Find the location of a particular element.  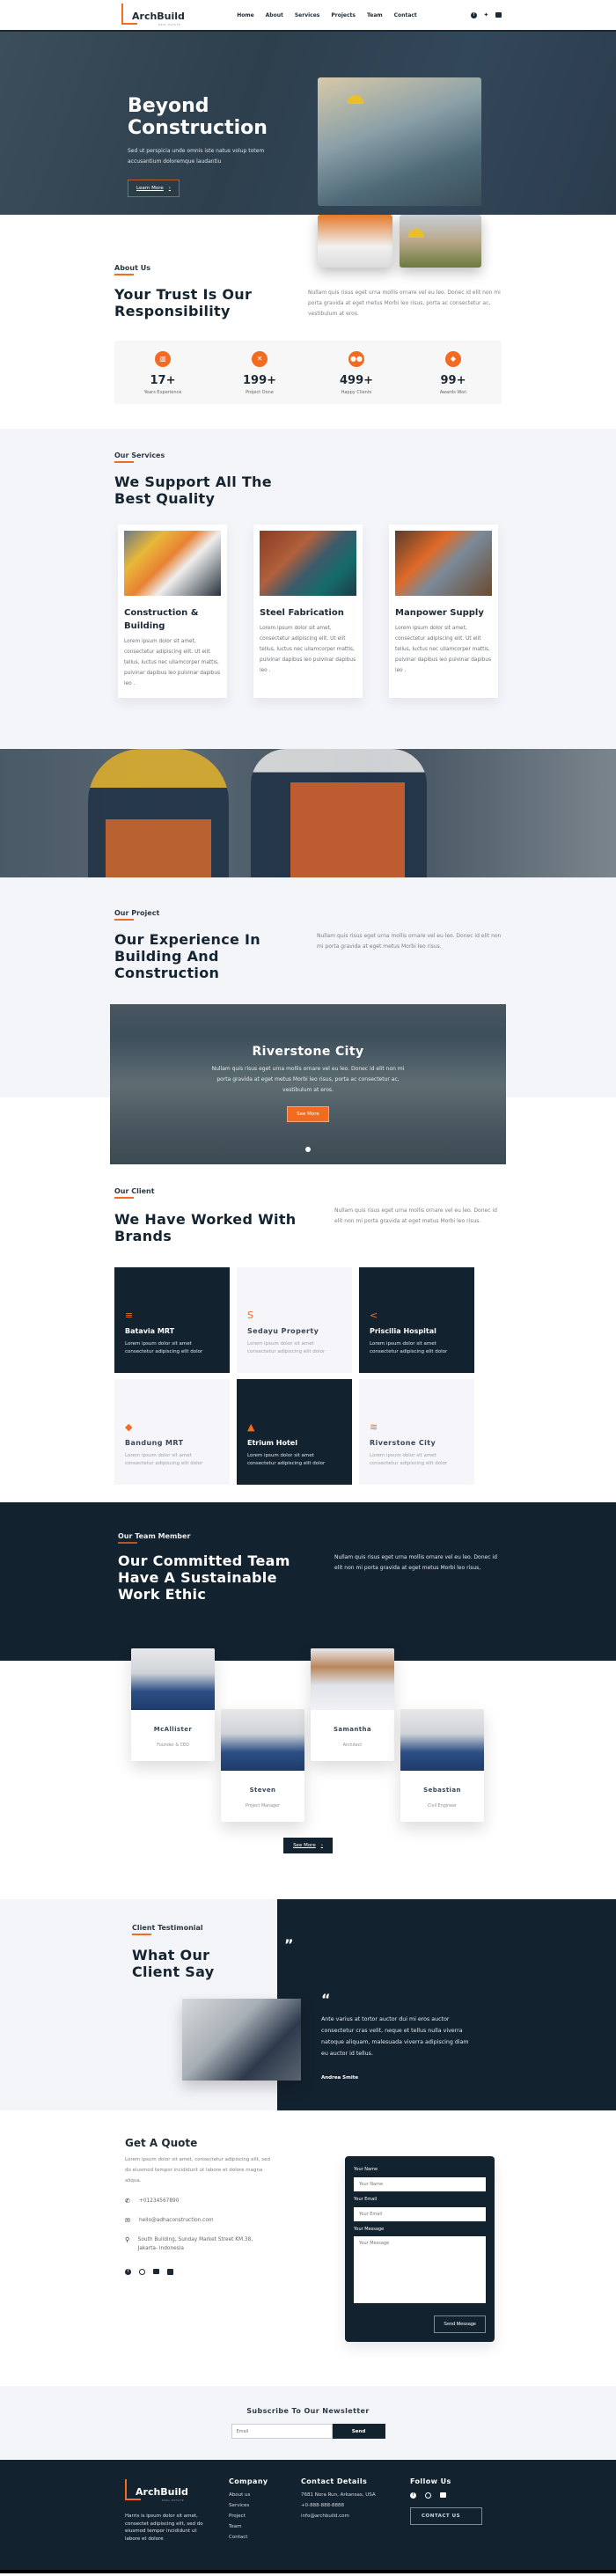

handshake-photo is located at coordinates (241, 2040).